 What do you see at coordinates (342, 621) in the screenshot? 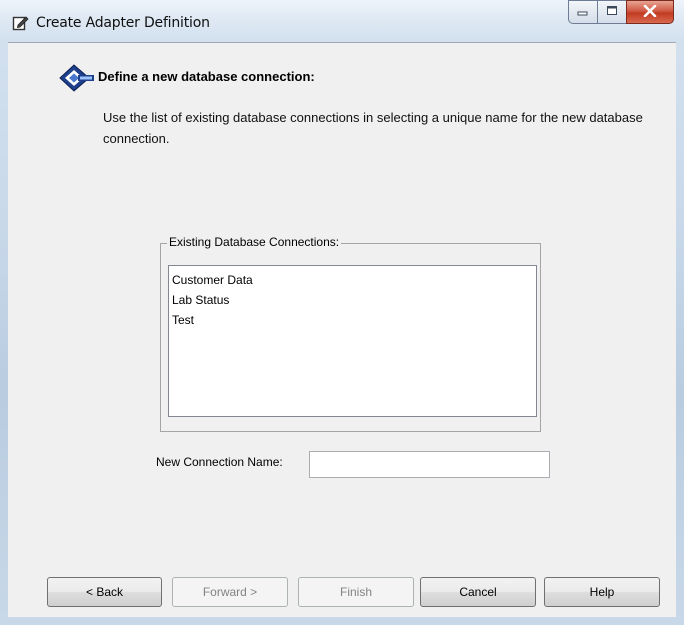
I see `window-frame-bottom` at bounding box center [342, 621].